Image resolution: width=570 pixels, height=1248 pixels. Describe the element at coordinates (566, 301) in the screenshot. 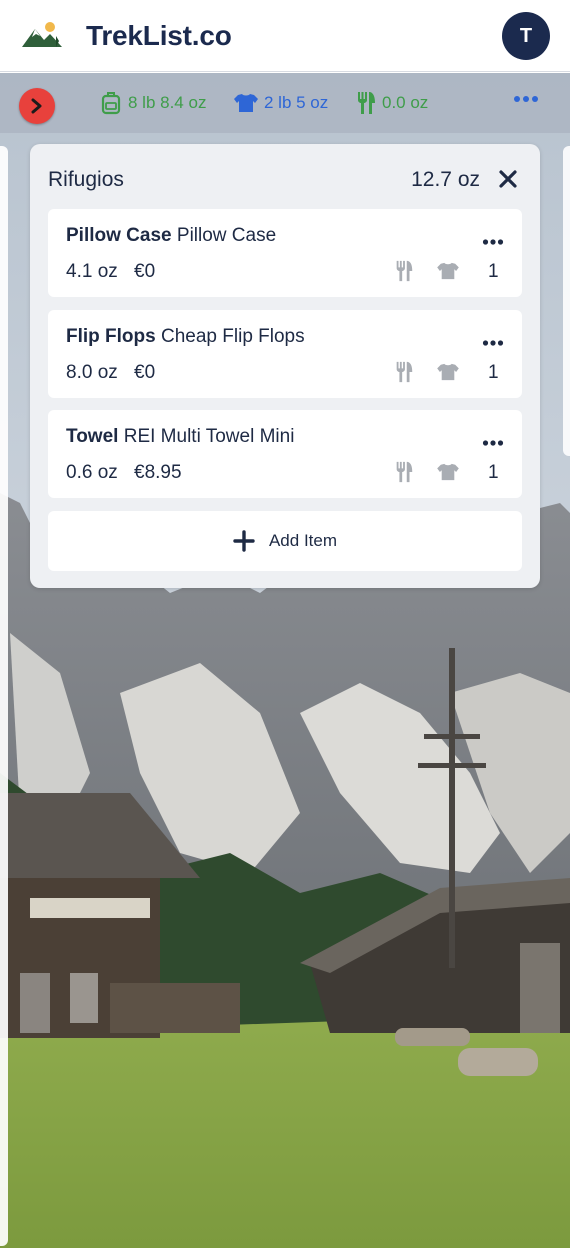

I see `adjacent-list-panel-right` at that location.